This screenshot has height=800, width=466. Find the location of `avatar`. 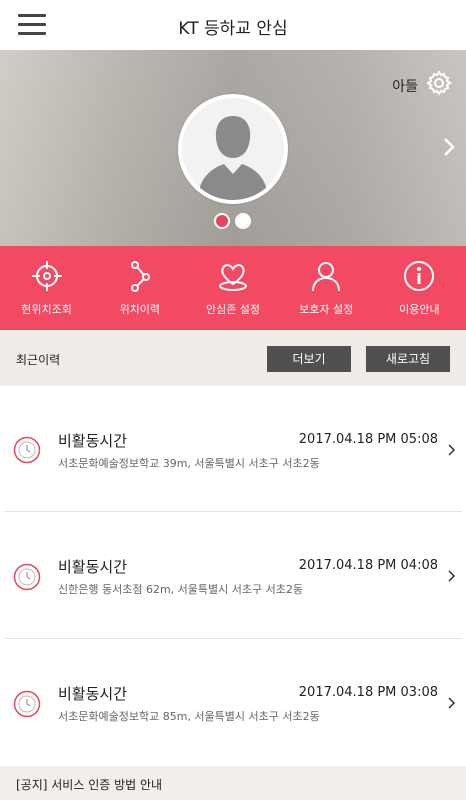

avatar is located at coordinates (233, 149).